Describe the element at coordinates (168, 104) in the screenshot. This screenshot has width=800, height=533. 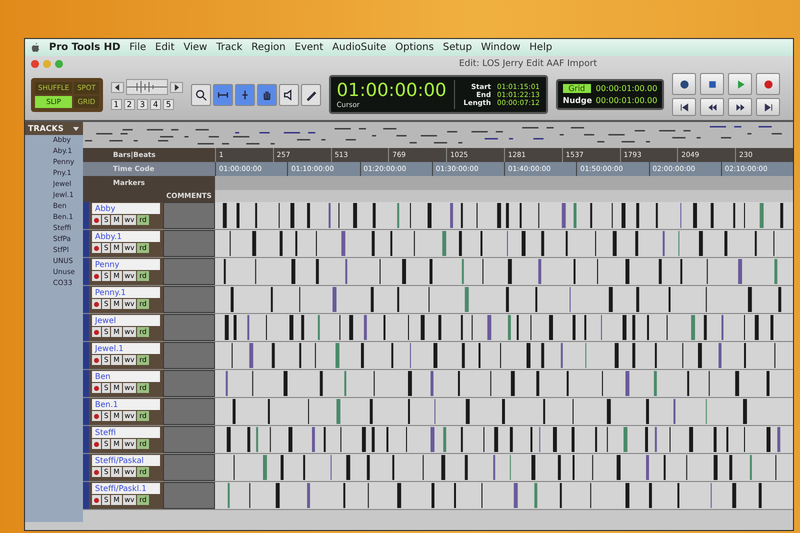
I see `zoom-preset-button: 5` at that location.